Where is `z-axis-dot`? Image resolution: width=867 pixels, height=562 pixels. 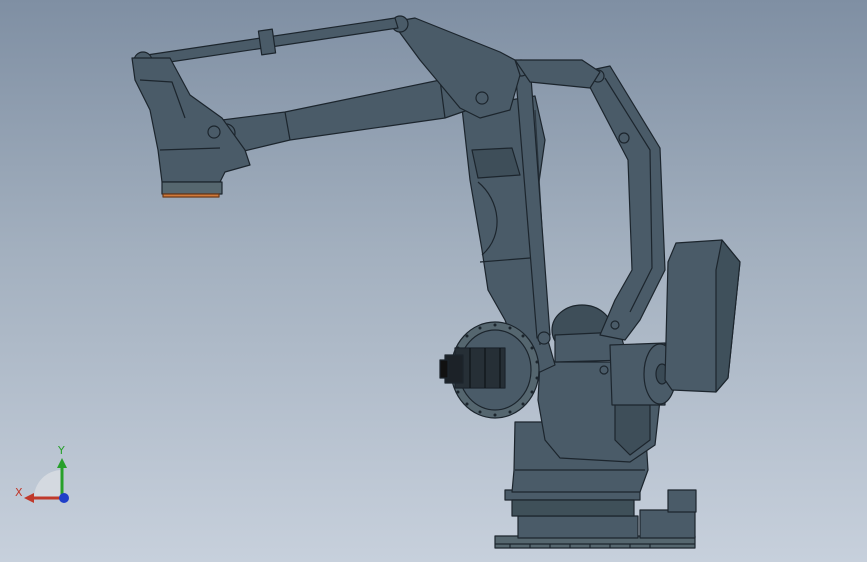
z-axis-dot is located at coordinates (64, 498).